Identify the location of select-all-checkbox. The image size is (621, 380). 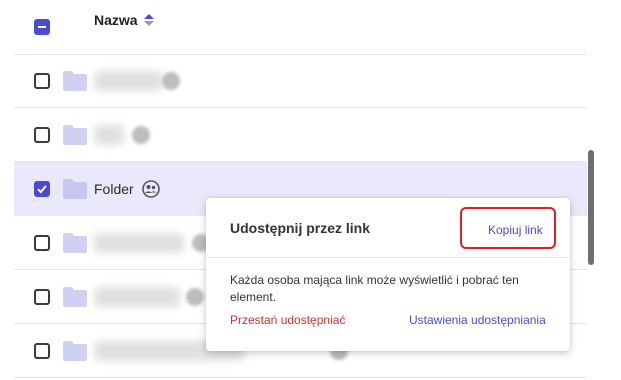
(42, 27).